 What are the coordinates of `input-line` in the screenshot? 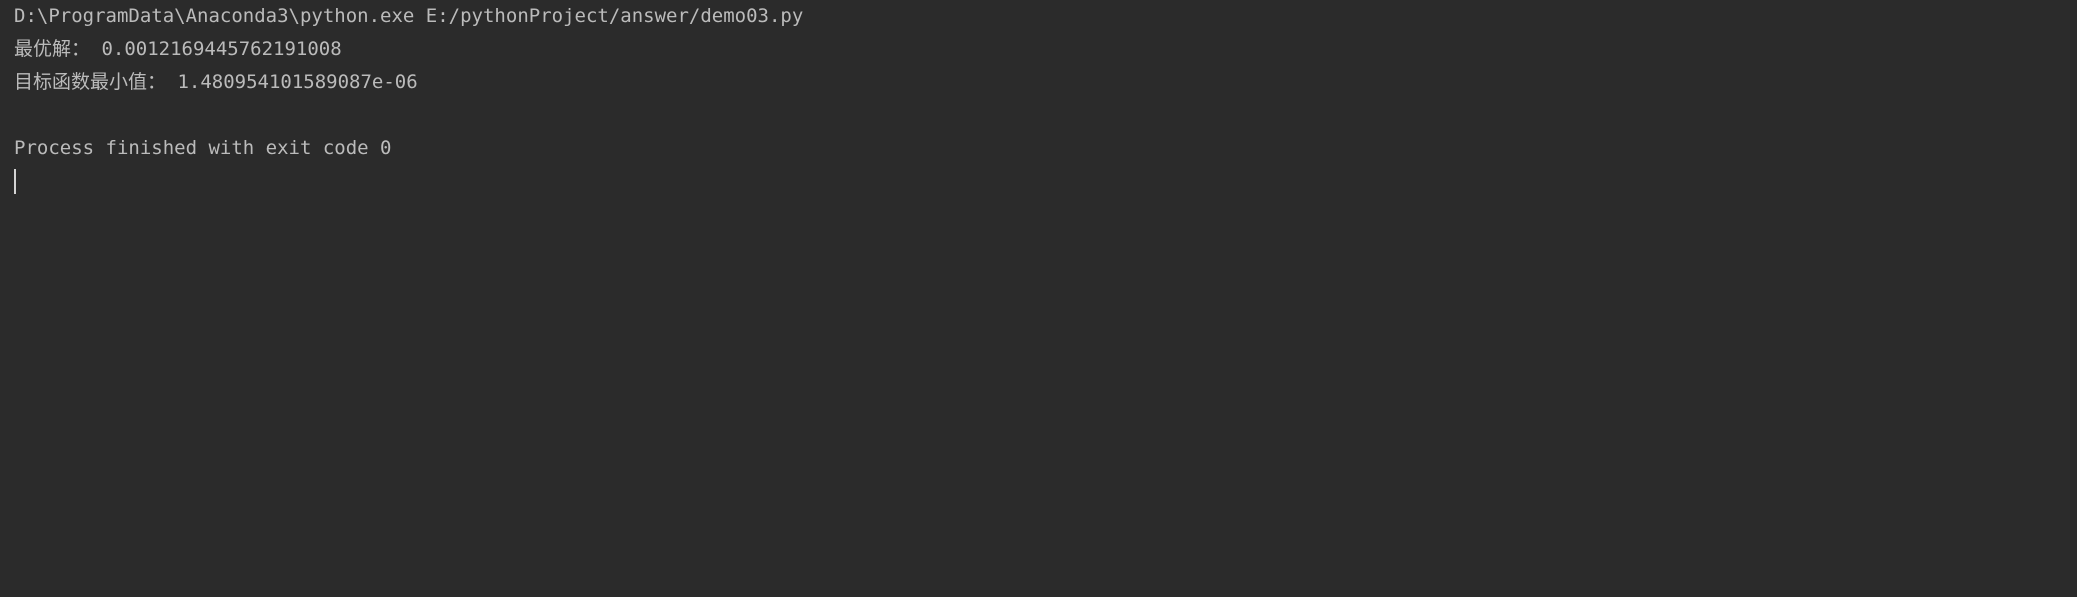 It's located at (1045, 181).